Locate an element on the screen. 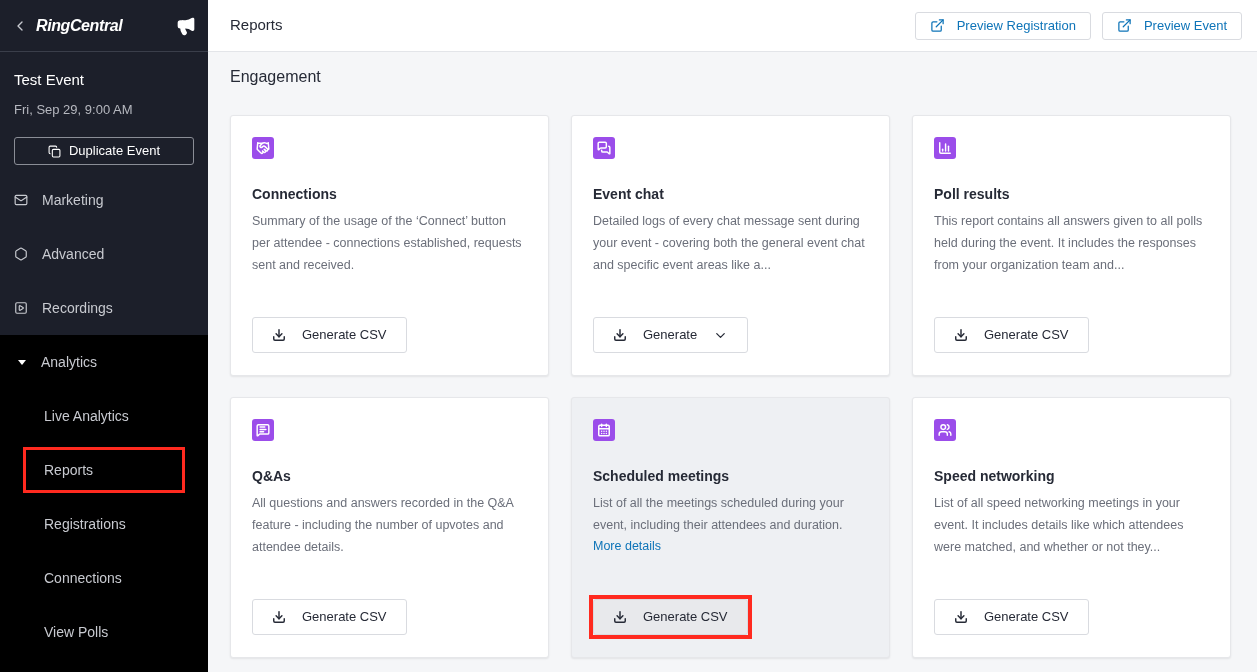  card-title: Scheduled meetings is located at coordinates (662, 476).